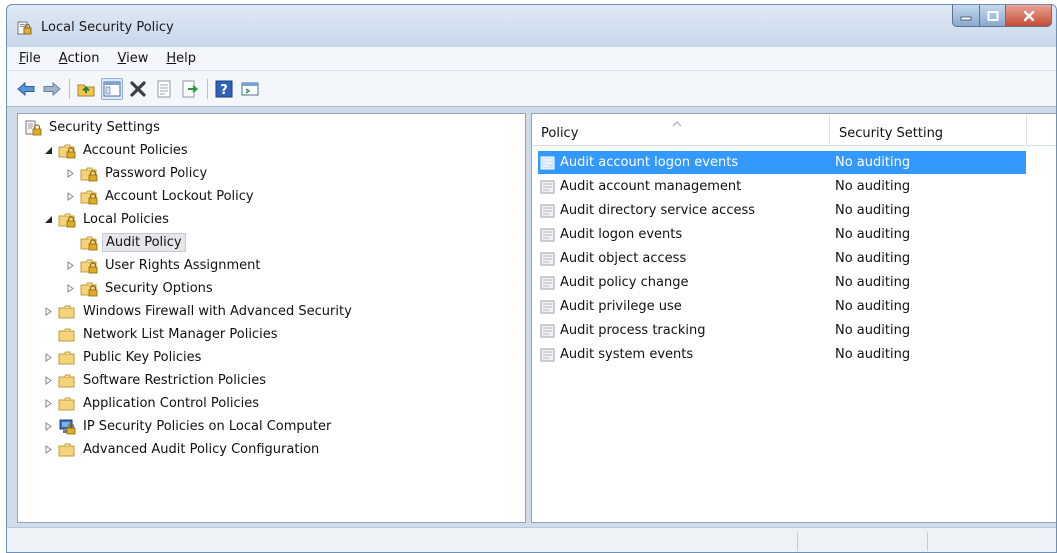 This screenshot has height=553, width=1057. I want to click on tree-item-user-rights-assignment: User Rights Assignment, so click(163, 265).